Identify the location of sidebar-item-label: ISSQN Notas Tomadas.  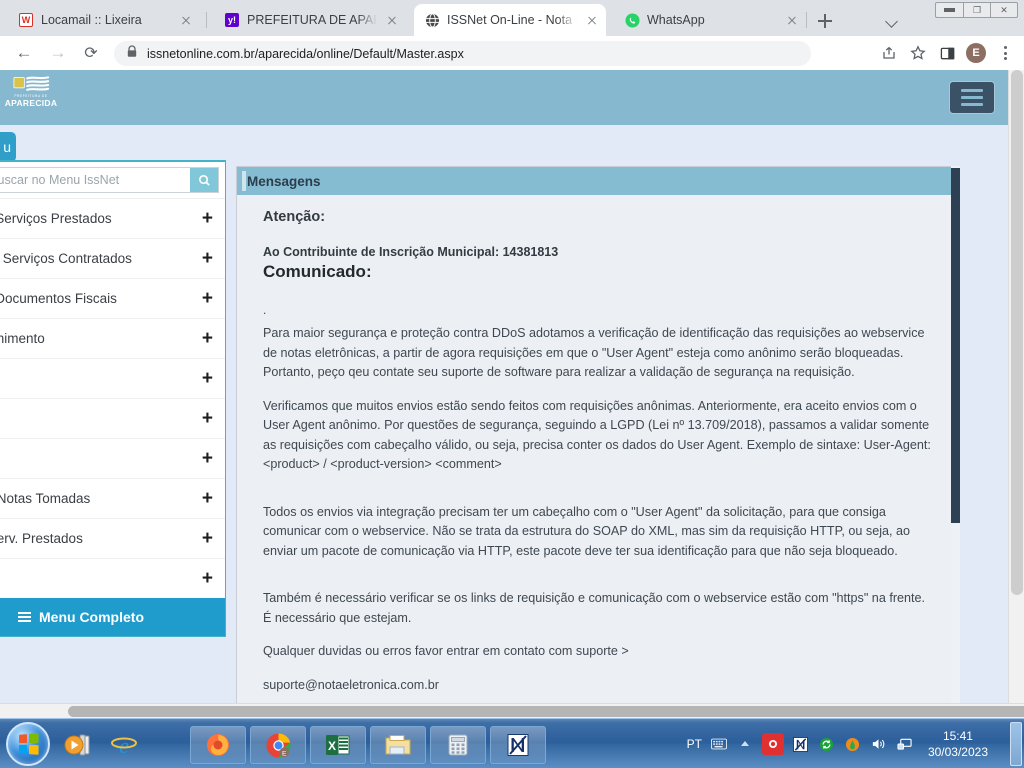
(45, 498).